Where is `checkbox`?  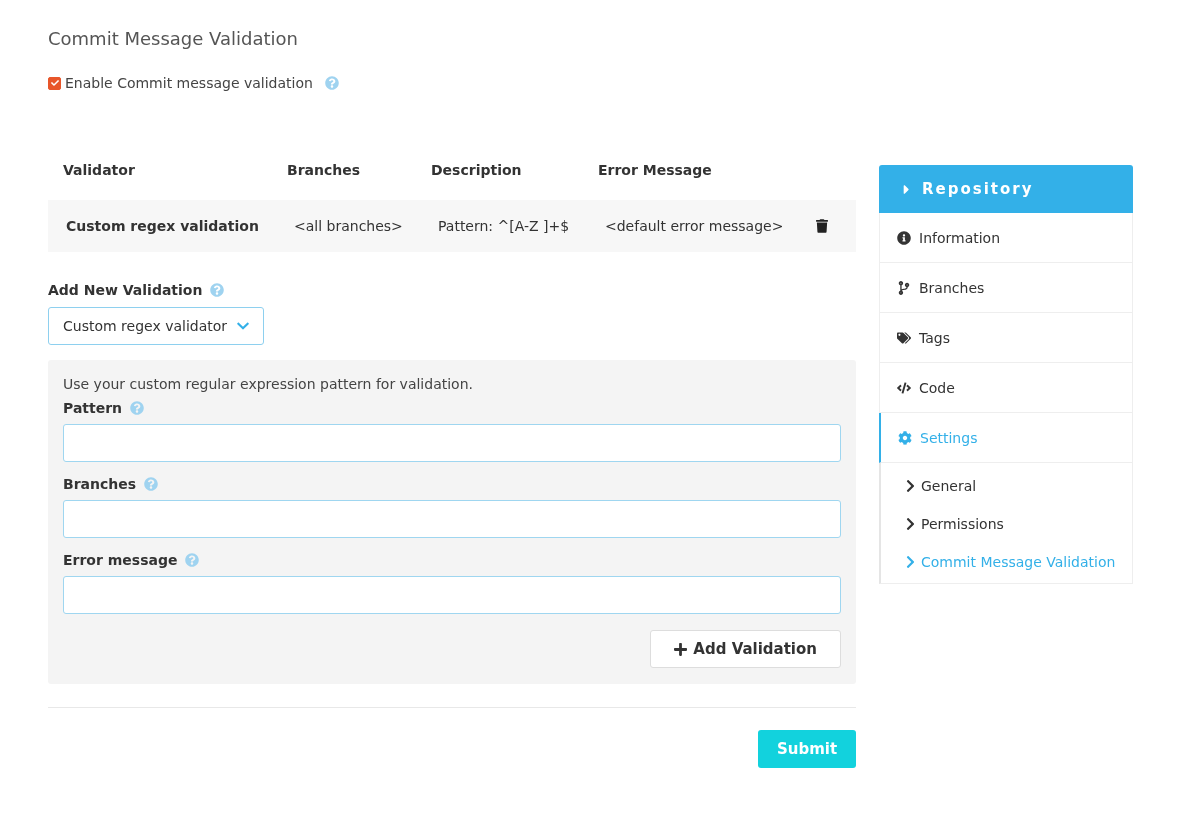
checkbox is located at coordinates (54, 83).